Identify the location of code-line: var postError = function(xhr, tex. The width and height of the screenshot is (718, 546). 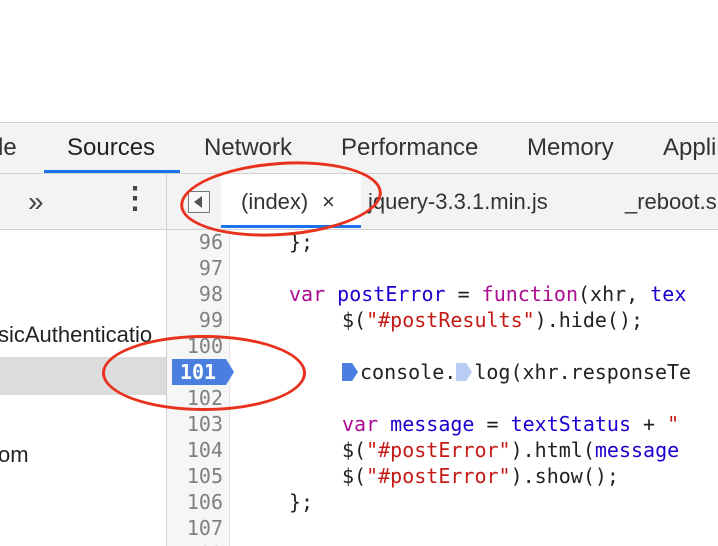
(487, 294).